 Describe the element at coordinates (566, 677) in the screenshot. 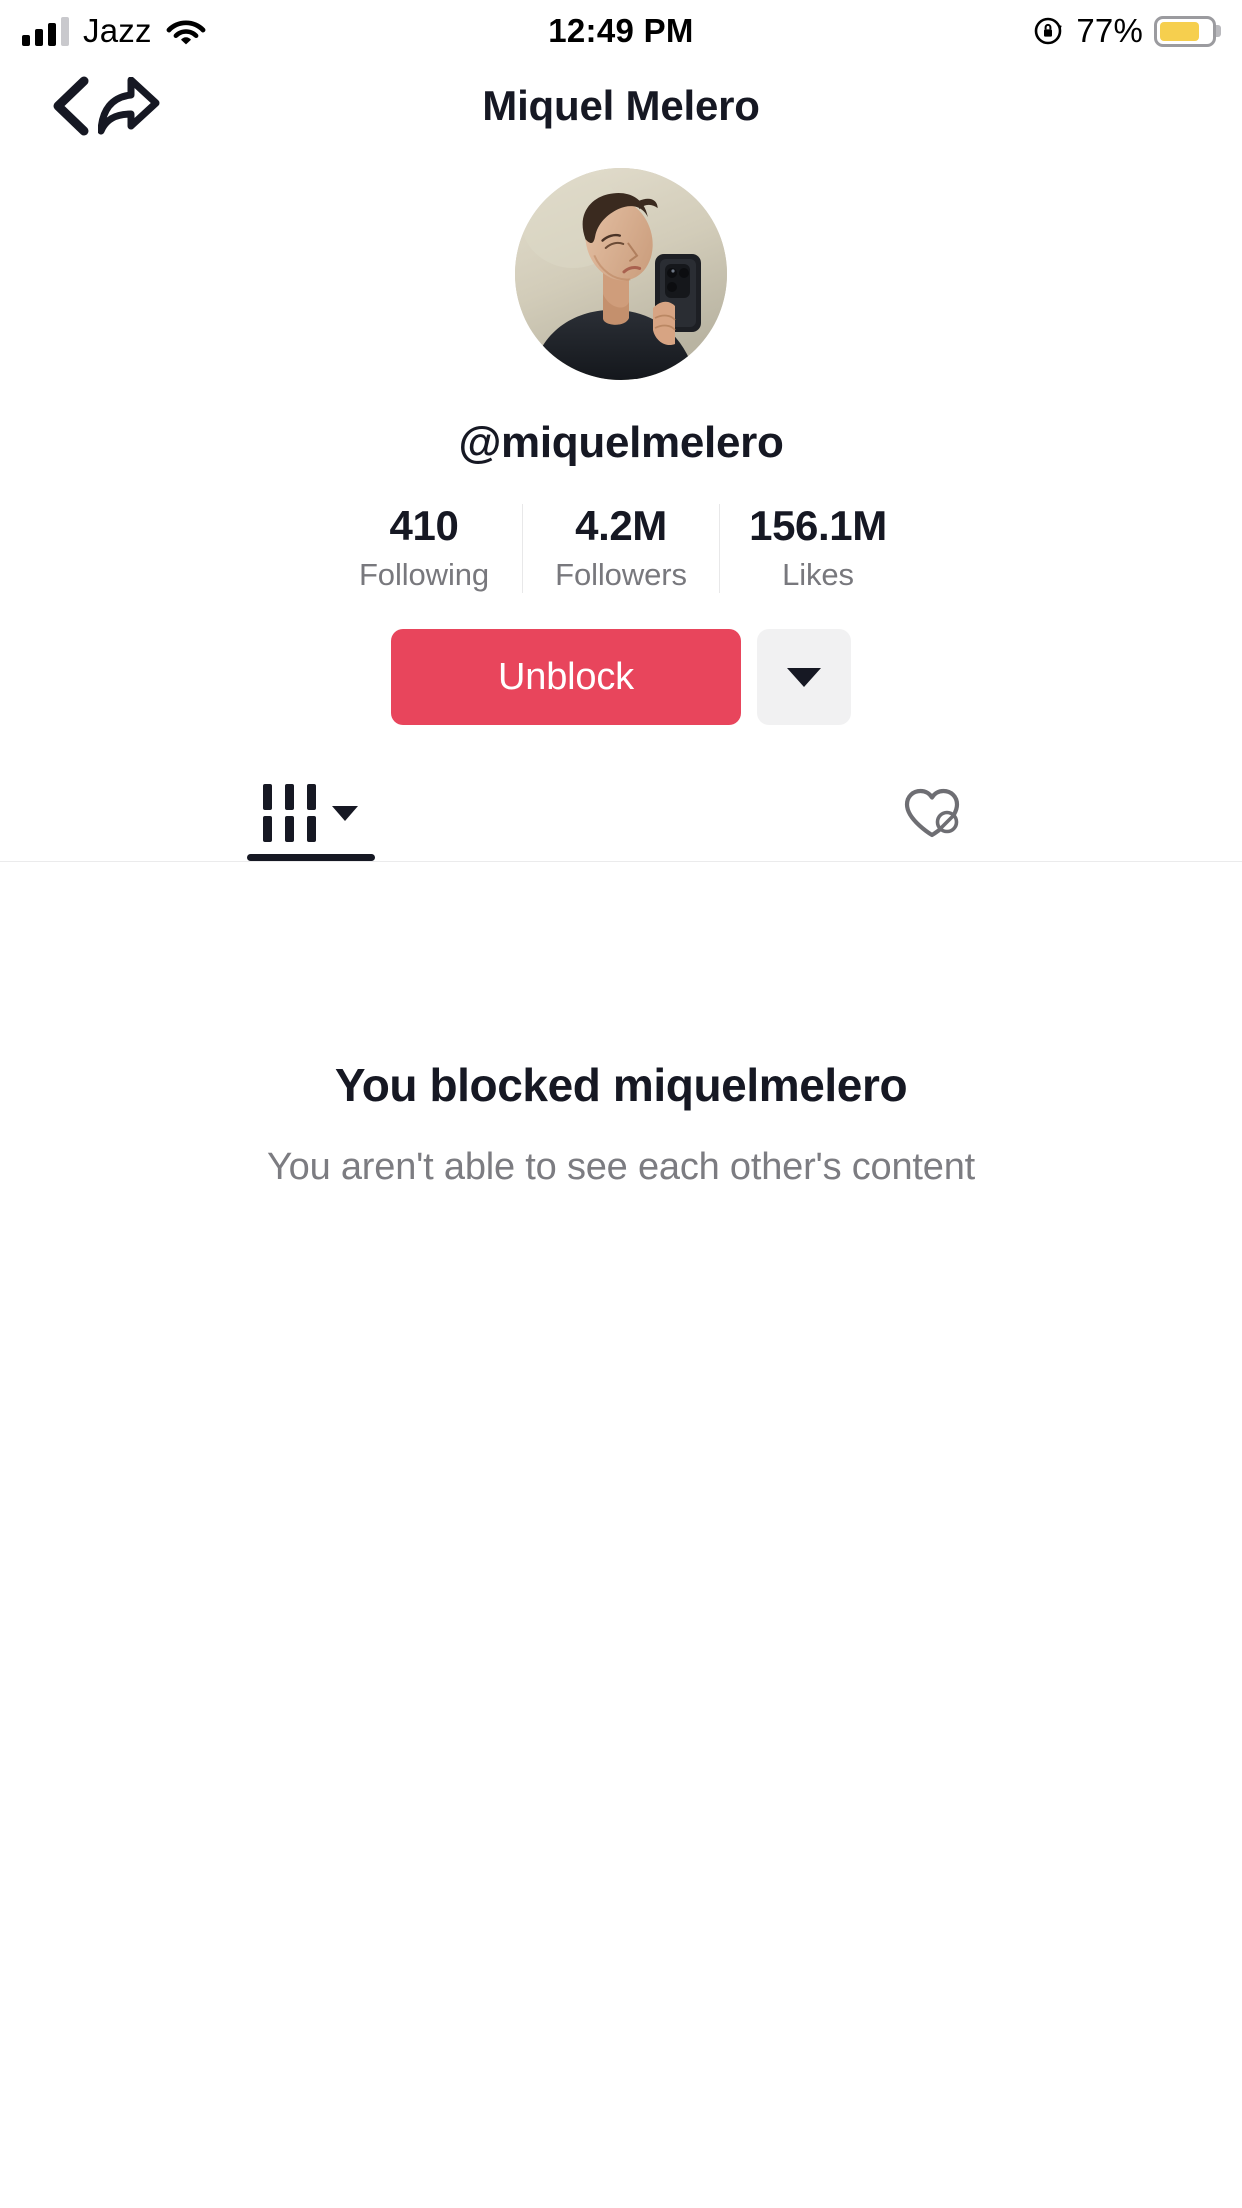

I see `unblock-button: Unblock` at that location.